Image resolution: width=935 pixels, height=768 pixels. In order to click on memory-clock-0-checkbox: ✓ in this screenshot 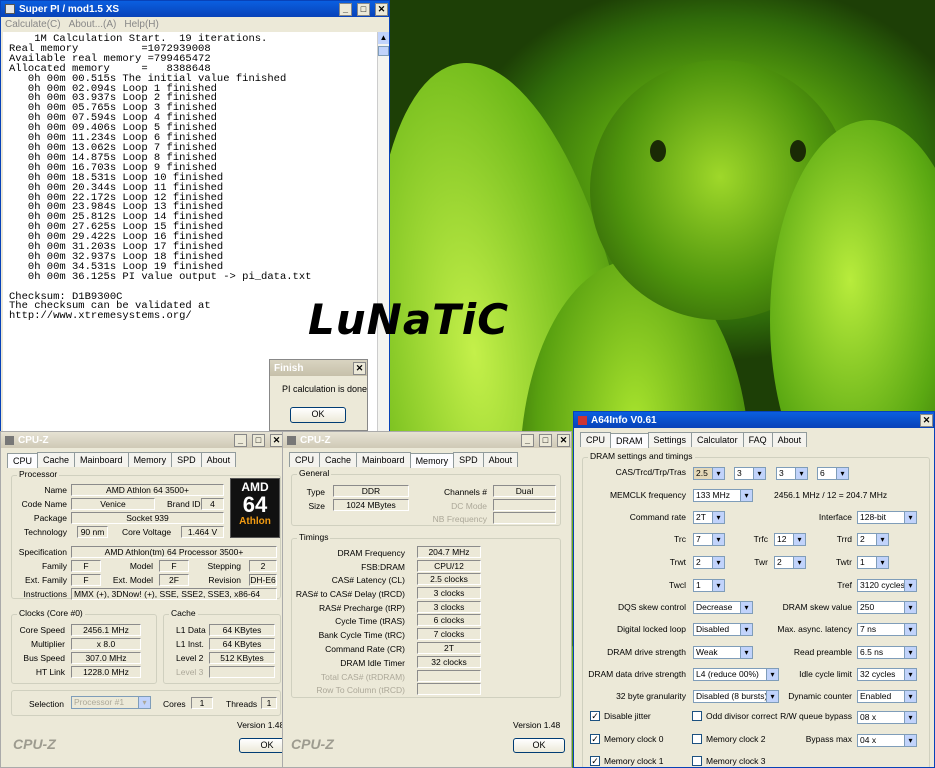, I will do `click(595, 739)`.